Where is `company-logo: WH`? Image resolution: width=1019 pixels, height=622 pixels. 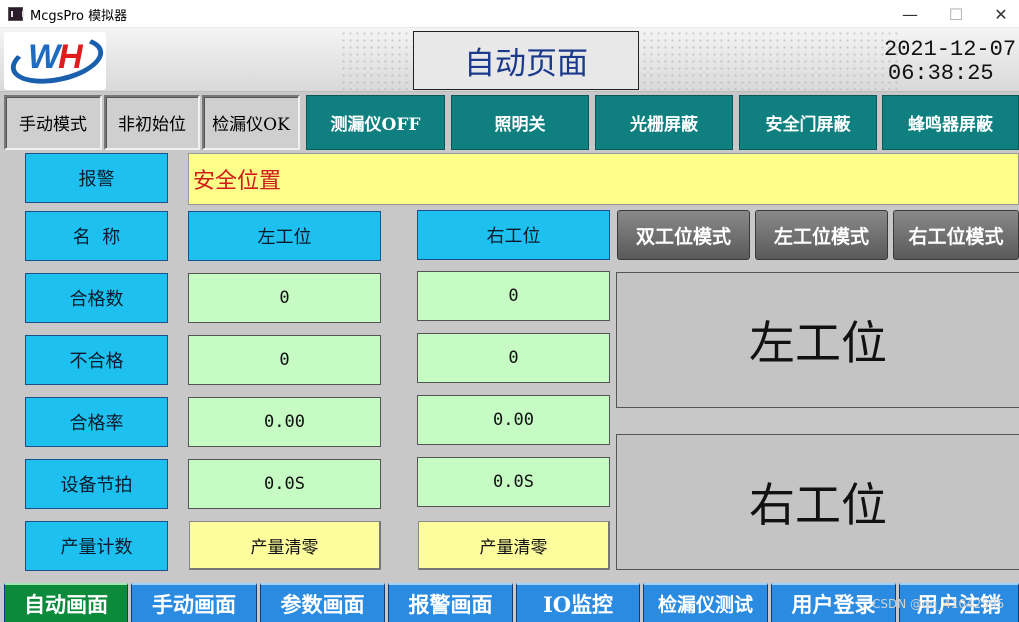
company-logo: WH is located at coordinates (56, 60).